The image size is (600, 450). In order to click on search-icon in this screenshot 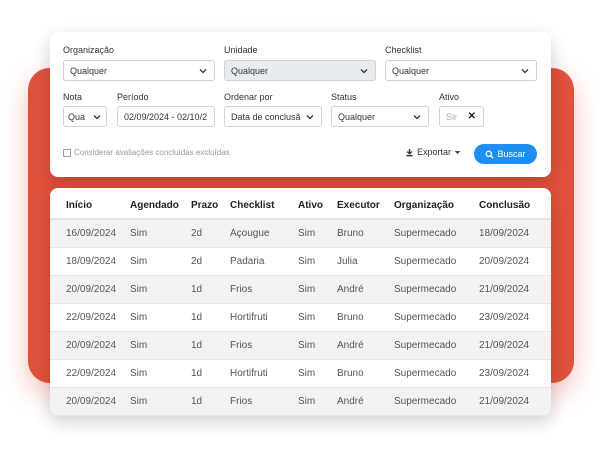, I will do `click(490, 154)`.